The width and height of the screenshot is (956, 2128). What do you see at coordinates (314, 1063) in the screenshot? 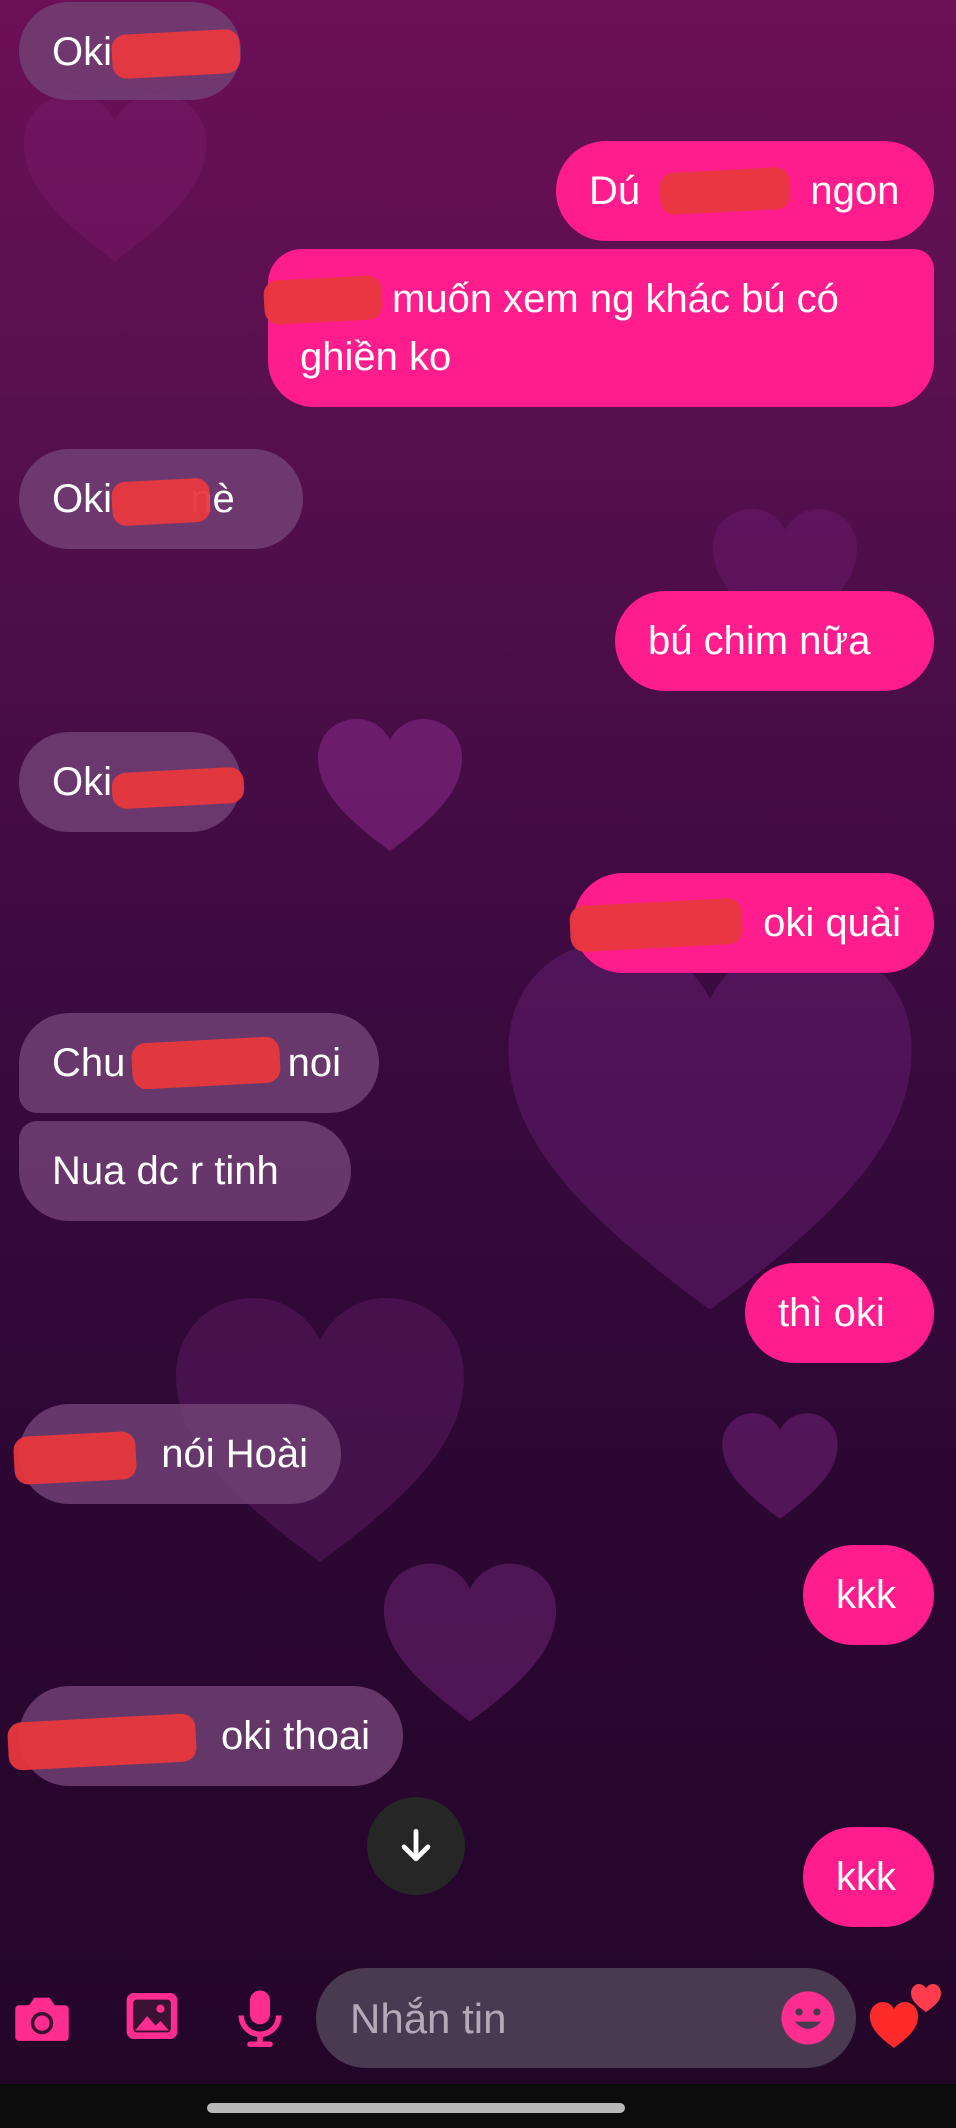
I see `message-text: noi` at bounding box center [314, 1063].